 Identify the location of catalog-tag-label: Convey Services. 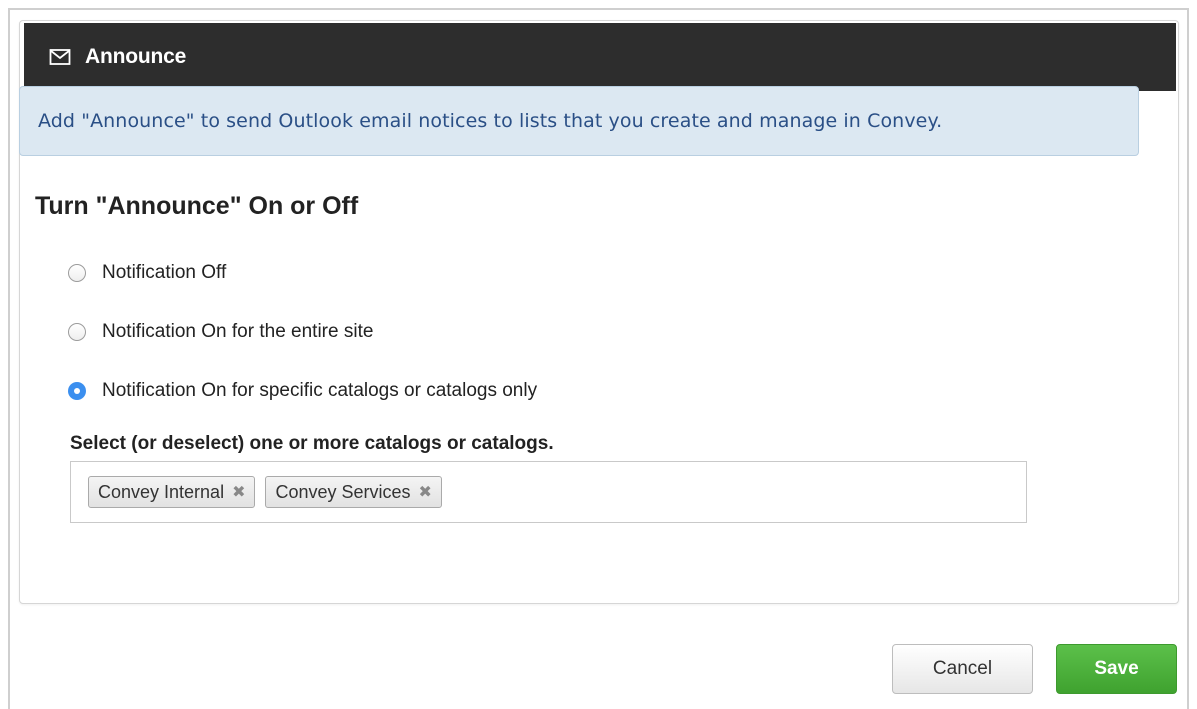
(343, 491).